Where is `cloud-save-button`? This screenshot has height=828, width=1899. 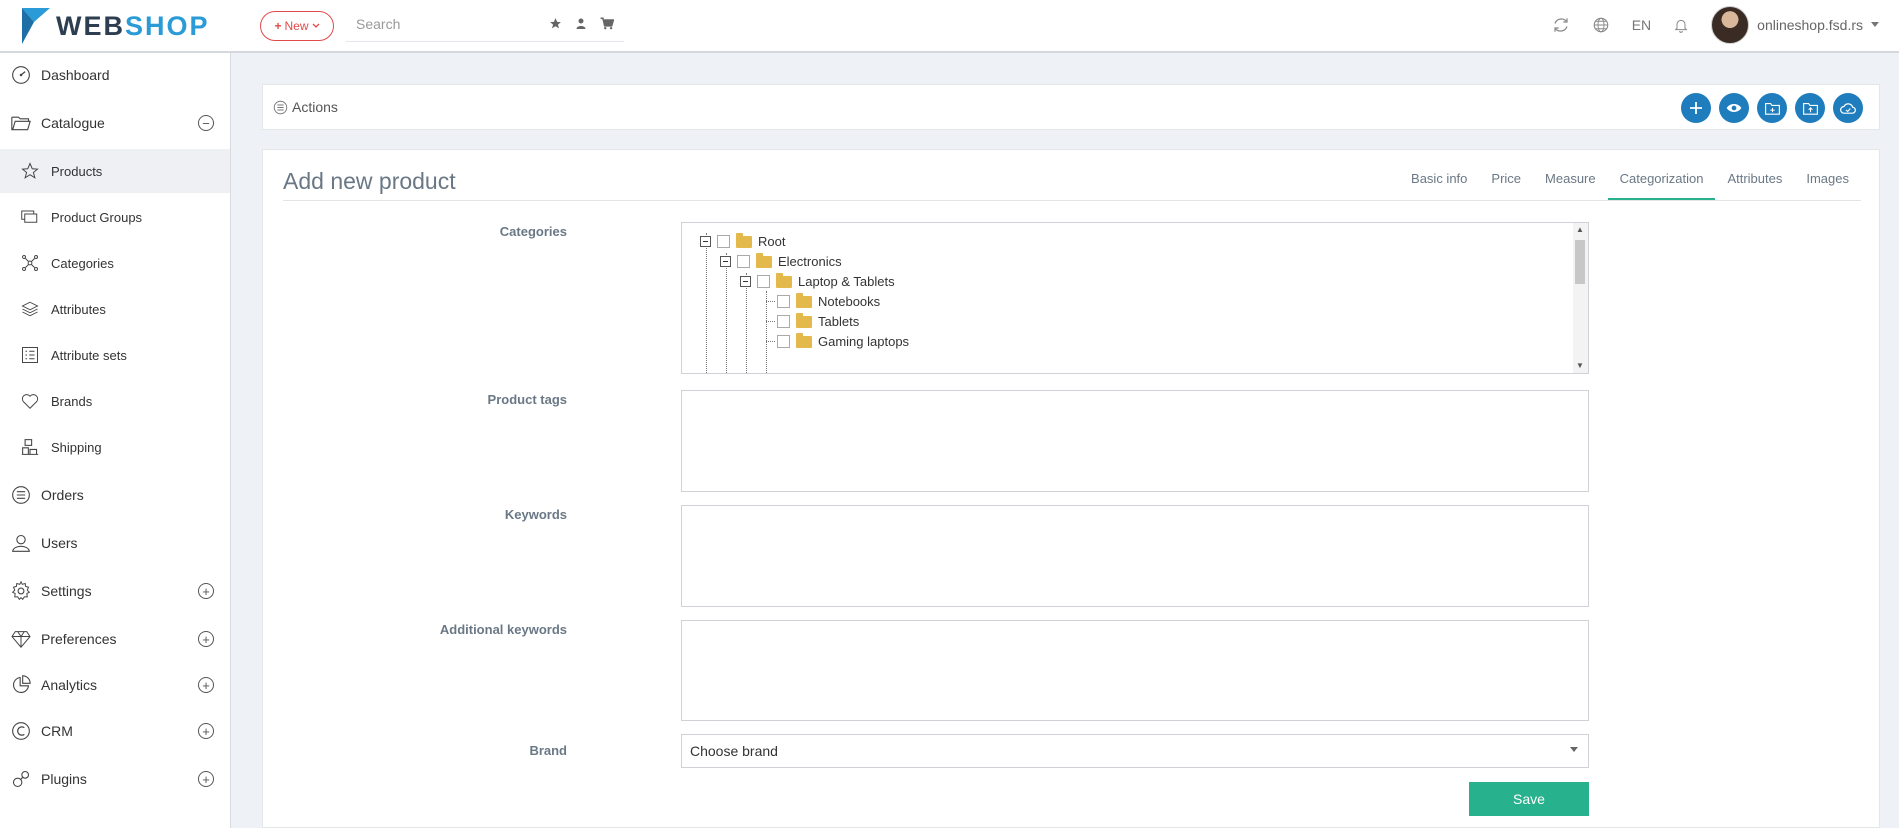
cloud-save-button is located at coordinates (1848, 108).